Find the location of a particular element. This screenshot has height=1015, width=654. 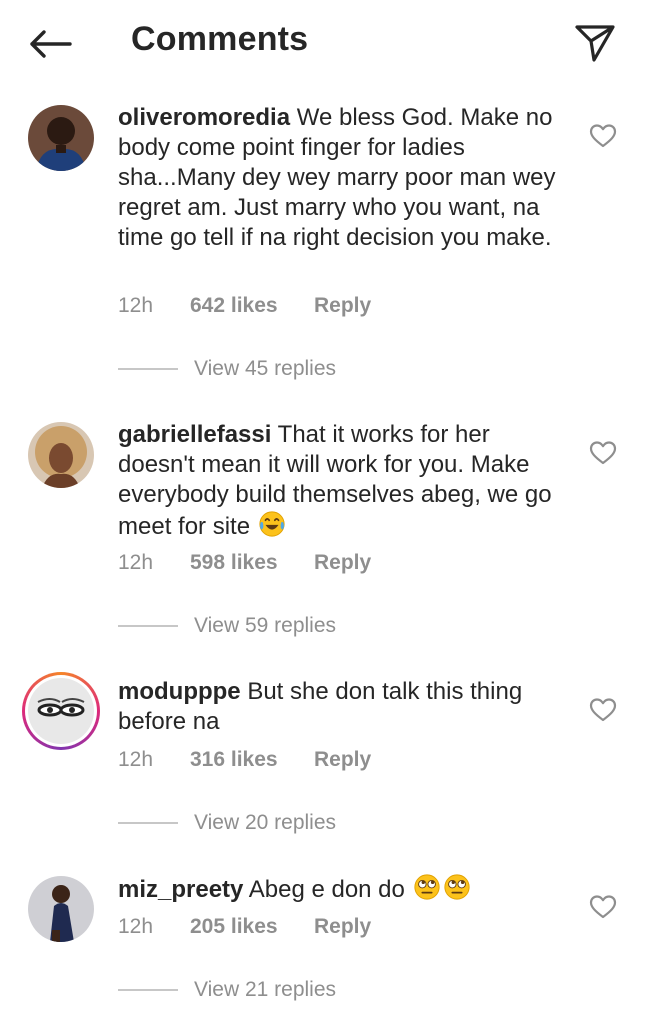

view-replies-button: View 20 replies is located at coordinates (227, 823).